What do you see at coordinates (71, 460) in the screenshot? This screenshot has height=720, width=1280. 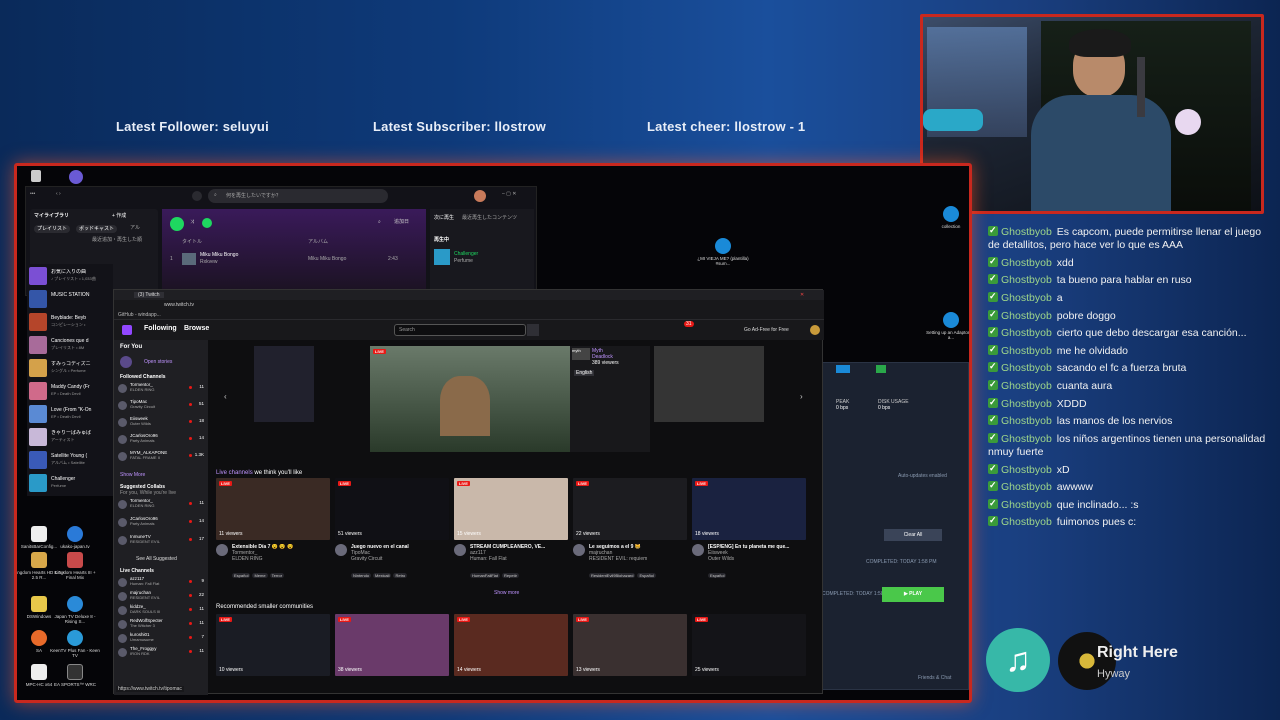 I see `library-item: Satellite Young (アルバム • Satellite` at bounding box center [71, 460].